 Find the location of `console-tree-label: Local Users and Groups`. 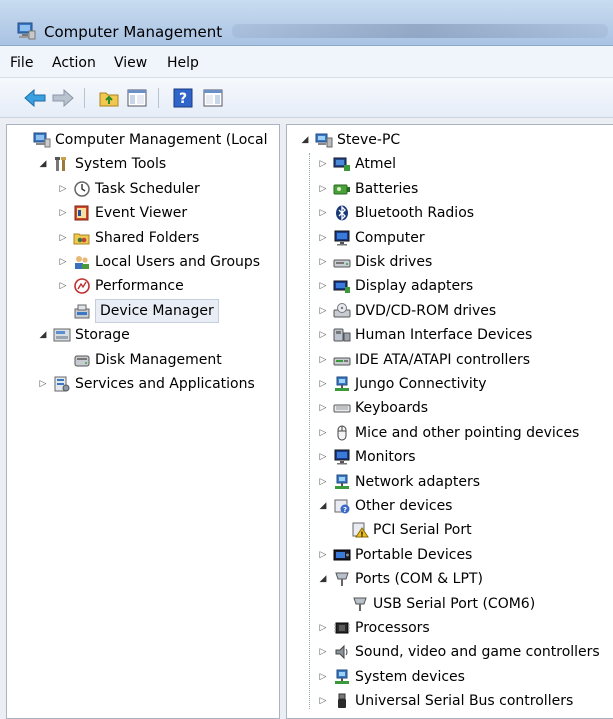

console-tree-label: Local Users and Groups is located at coordinates (177, 262).